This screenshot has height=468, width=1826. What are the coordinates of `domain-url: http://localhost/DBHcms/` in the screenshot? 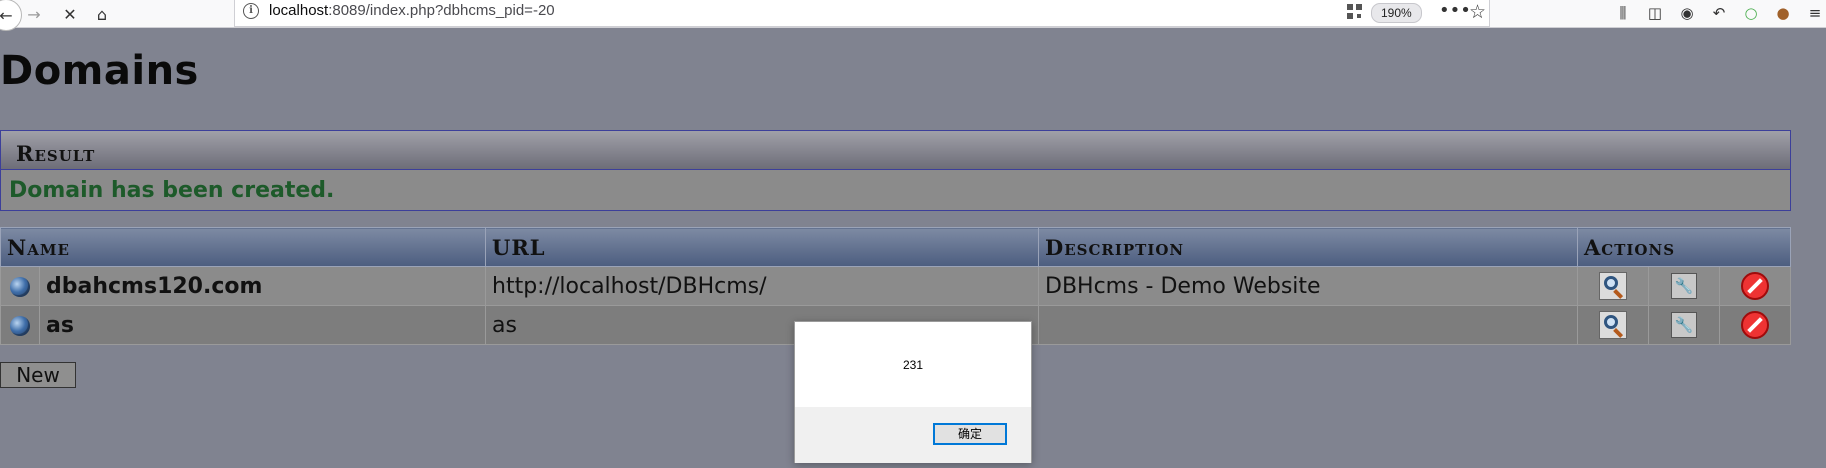 It's located at (762, 286).